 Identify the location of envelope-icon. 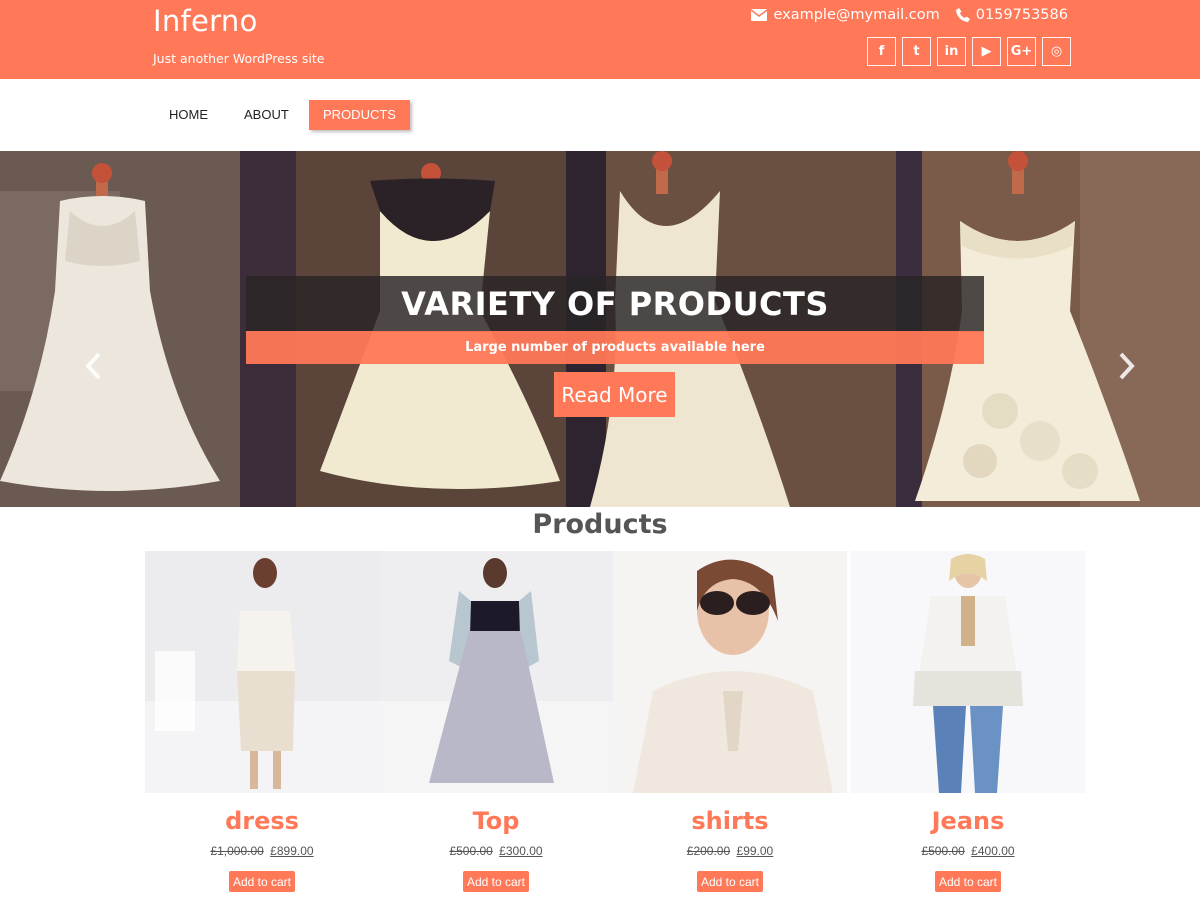
(759, 15).